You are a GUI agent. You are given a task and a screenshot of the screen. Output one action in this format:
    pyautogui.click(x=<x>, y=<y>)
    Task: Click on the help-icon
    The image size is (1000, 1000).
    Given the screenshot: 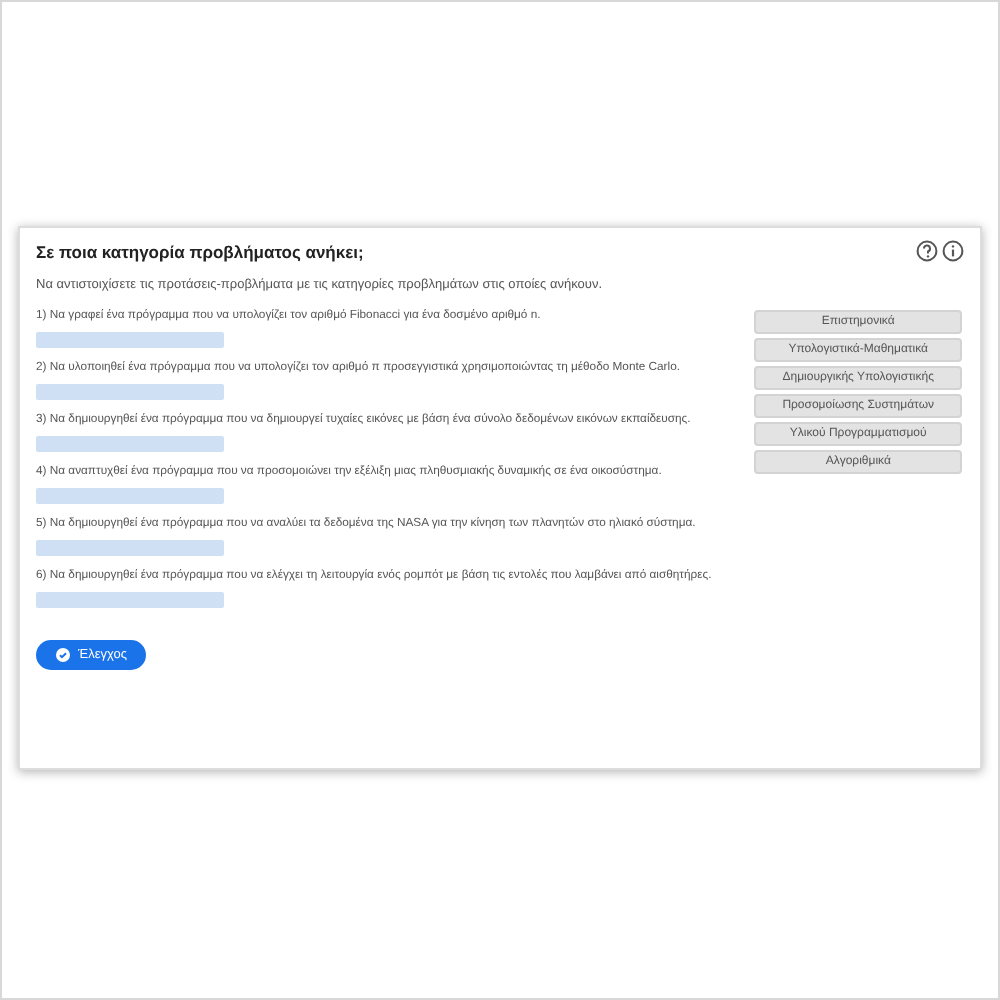 What is the action you would take?
    pyautogui.click(x=927, y=251)
    